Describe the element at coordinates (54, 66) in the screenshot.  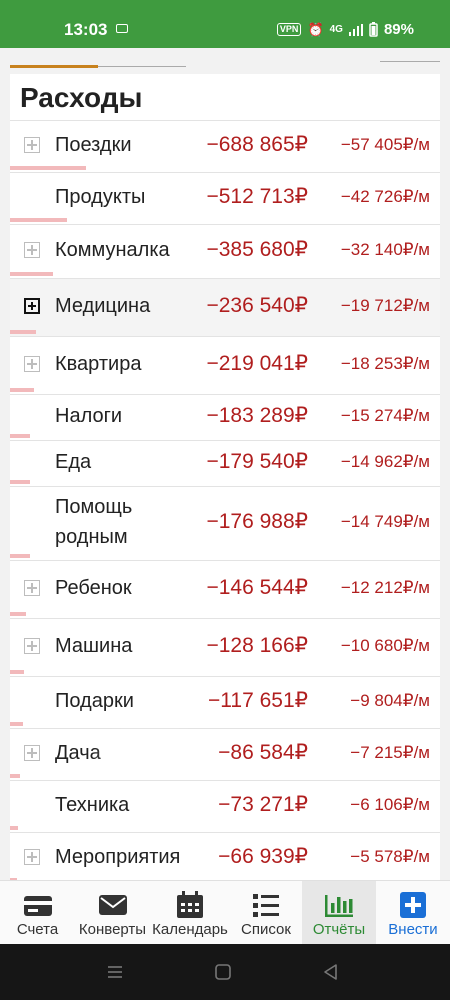
I see `tab-active-underline` at that location.